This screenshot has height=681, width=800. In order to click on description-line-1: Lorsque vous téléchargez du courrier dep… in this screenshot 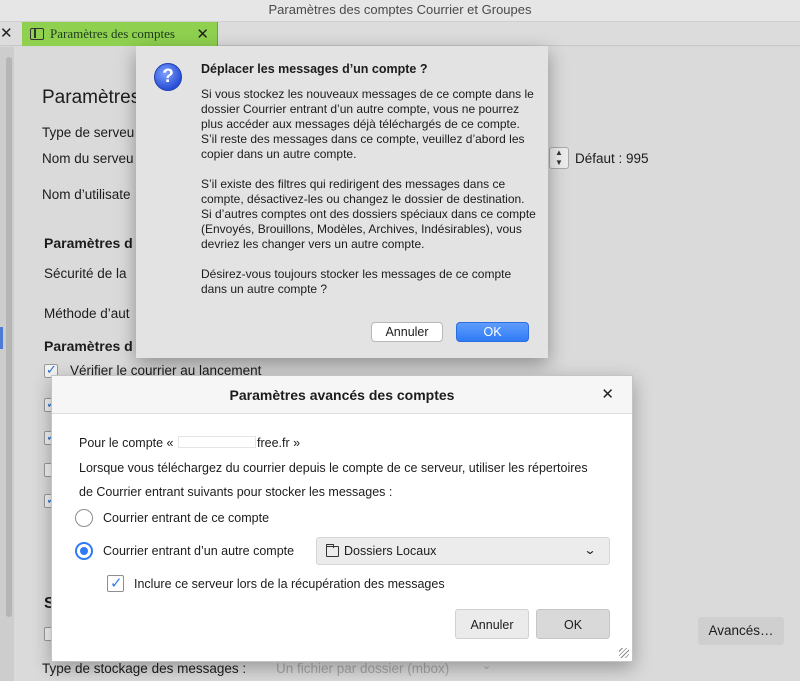, I will do `click(333, 468)`.